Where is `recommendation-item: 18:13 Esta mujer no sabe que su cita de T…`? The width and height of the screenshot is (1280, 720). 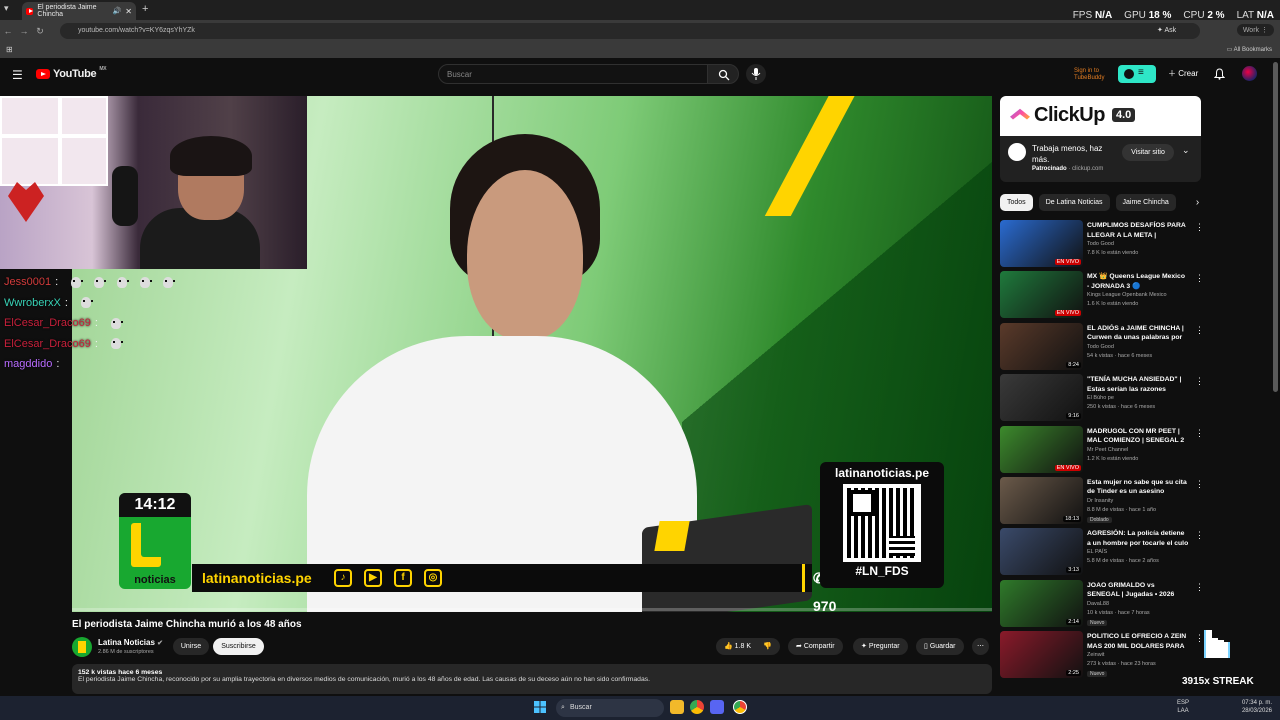 recommendation-item: 18:13 Esta mujer no sabe que su cita de T… is located at coordinates (1102, 502).